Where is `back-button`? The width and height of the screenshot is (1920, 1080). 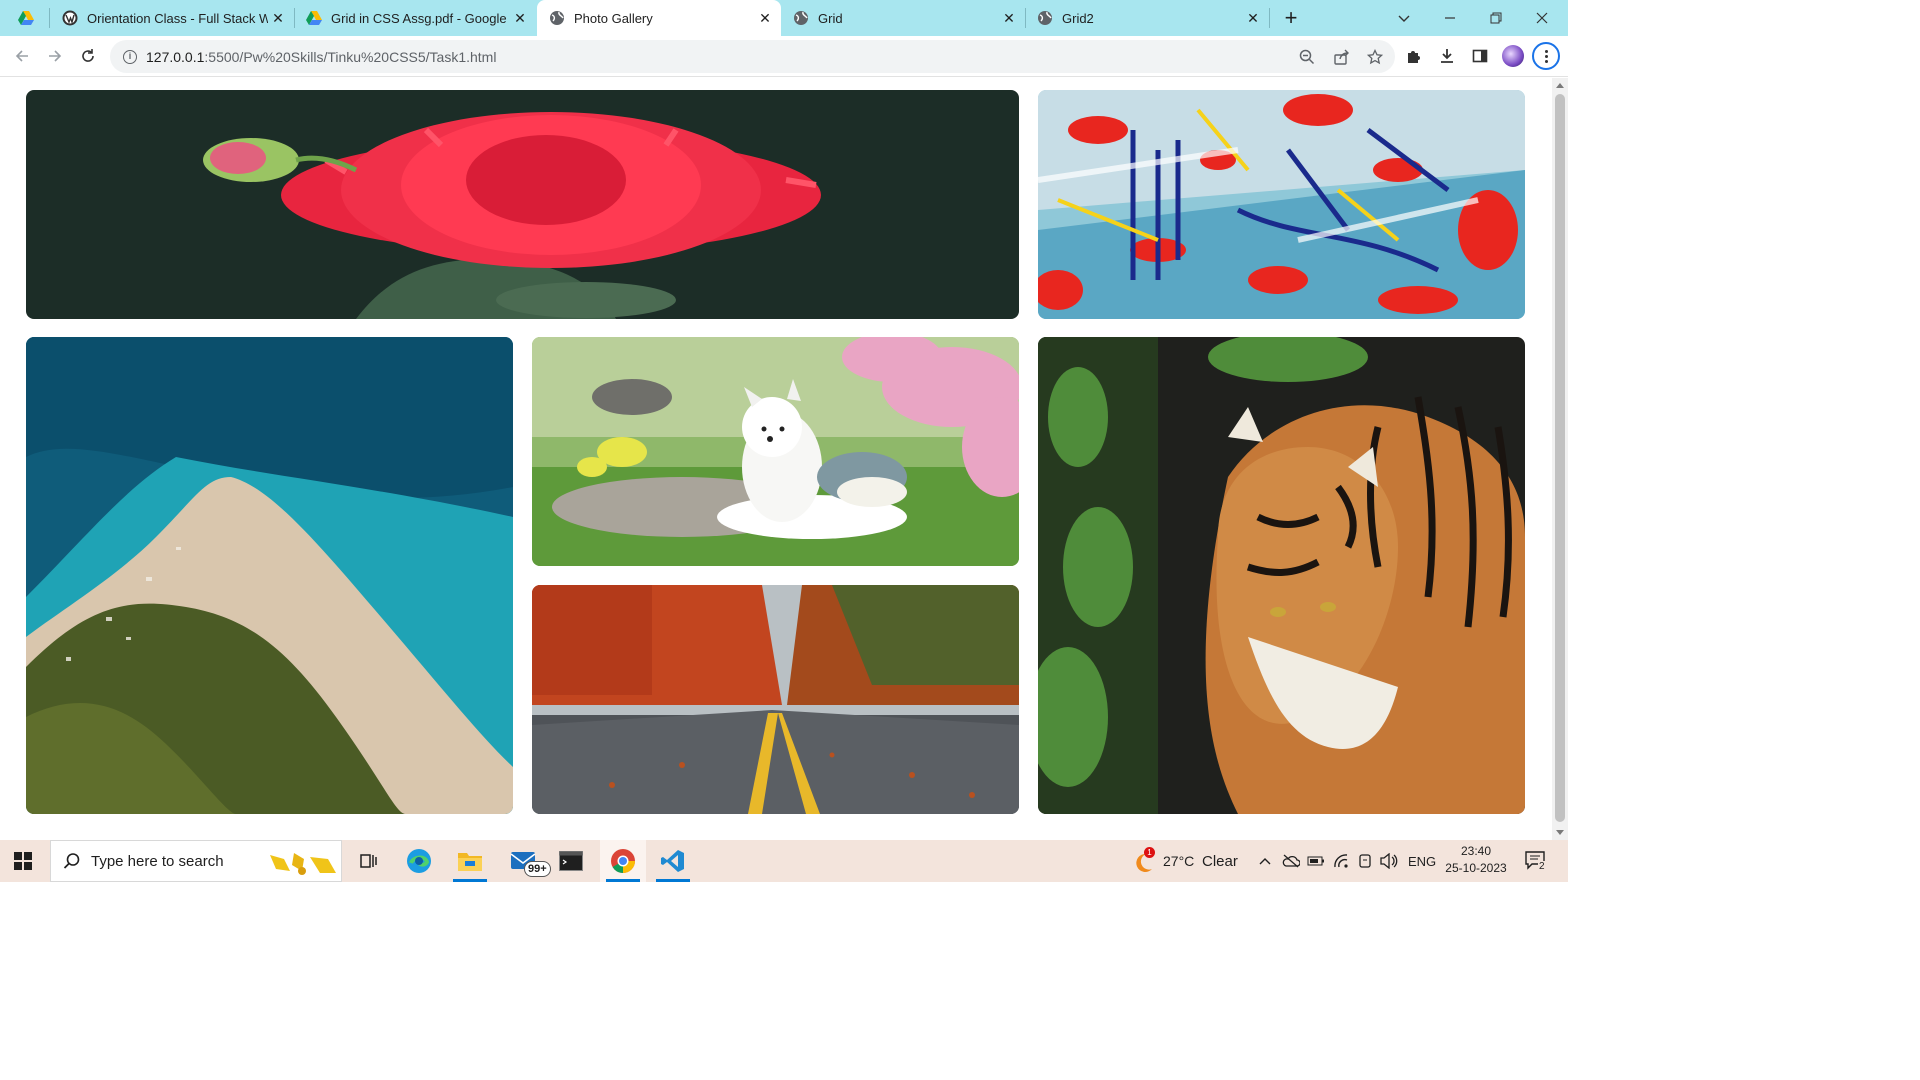 back-button is located at coordinates (22, 56).